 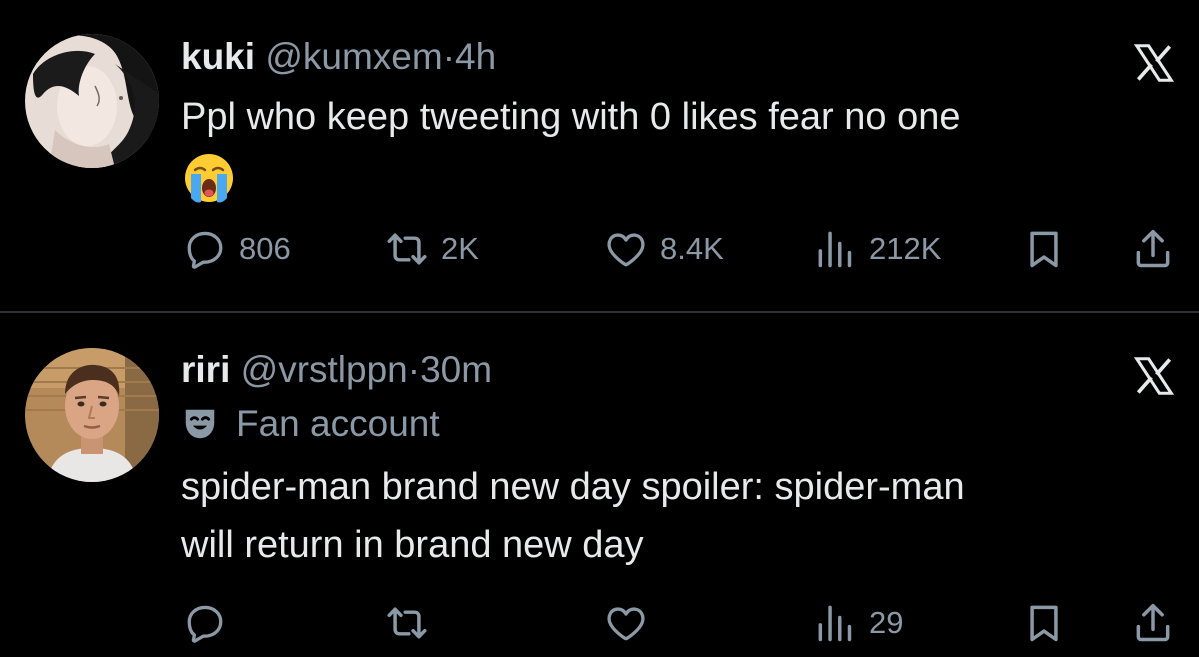 I want to click on timestamp: 4h, so click(x=475, y=56).